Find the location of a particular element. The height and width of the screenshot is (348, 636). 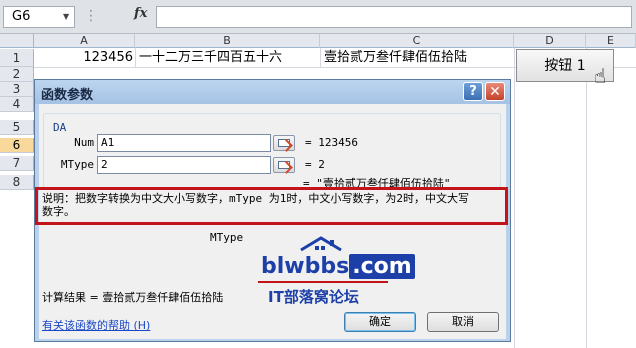

cell-b1: 一十二万三千四百五十六 is located at coordinates (210, 57).